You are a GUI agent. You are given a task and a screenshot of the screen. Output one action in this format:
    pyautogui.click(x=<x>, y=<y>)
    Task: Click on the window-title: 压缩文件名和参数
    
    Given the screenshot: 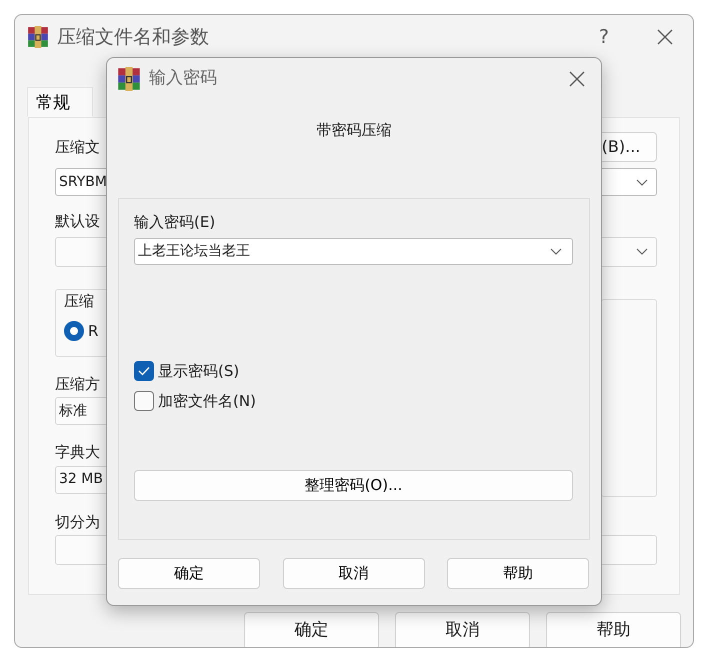 What is the action you would take?
    pyautogui.click(x=133, y=37)
    